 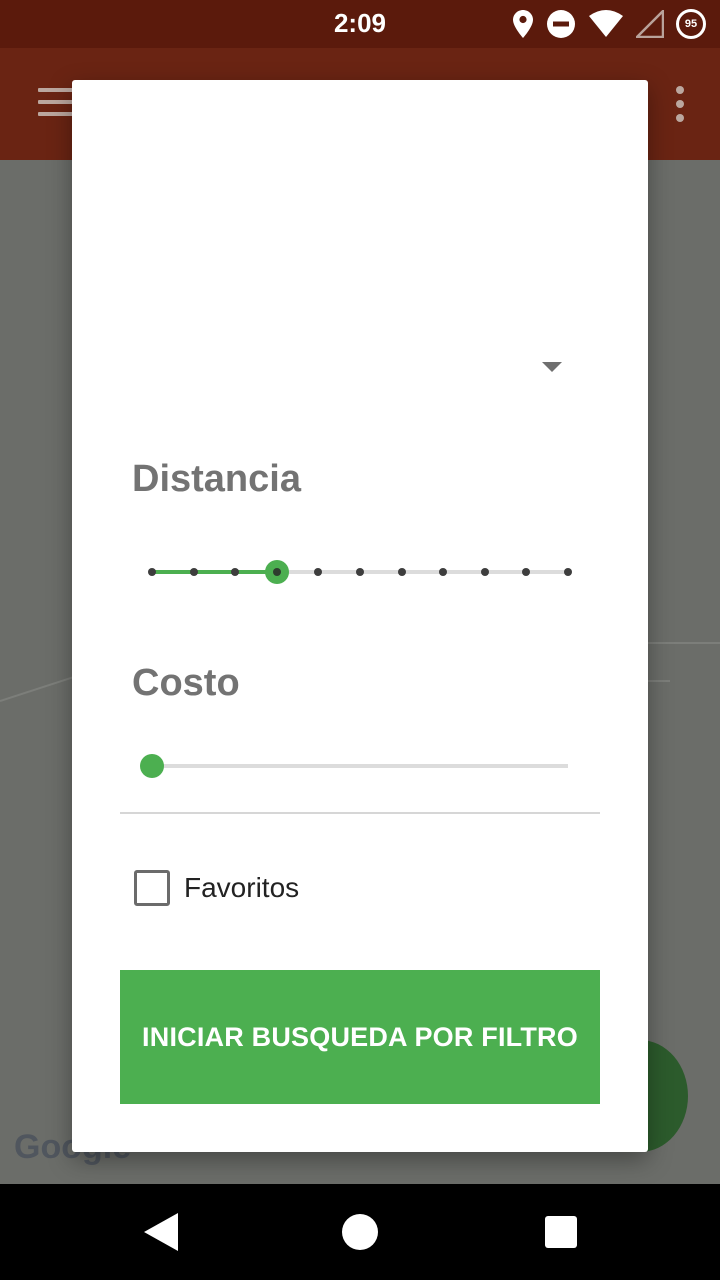 I want to click on arrow-drop-down-icon, so click(x=552, y=367).